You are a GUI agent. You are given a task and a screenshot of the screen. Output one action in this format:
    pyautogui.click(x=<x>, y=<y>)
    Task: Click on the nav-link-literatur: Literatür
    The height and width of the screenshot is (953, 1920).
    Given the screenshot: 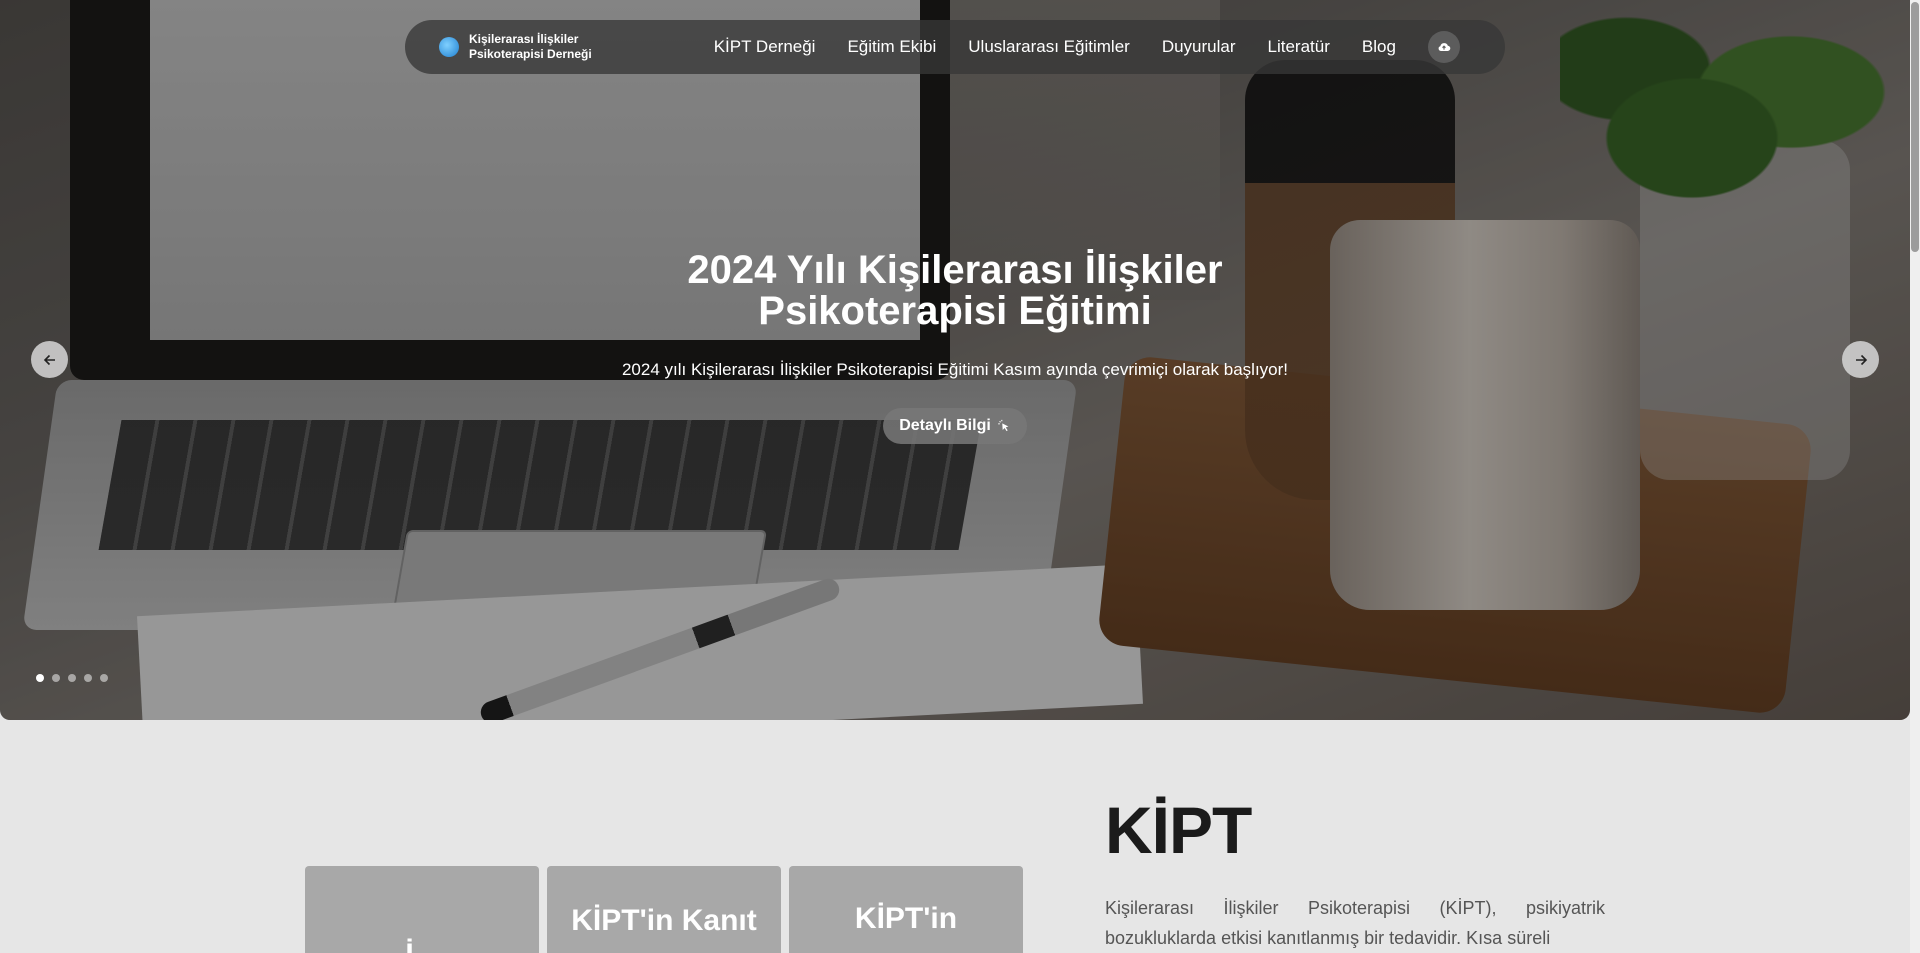 What is the action you would take?
    pyautogui.click(x=1299, y=47)
    